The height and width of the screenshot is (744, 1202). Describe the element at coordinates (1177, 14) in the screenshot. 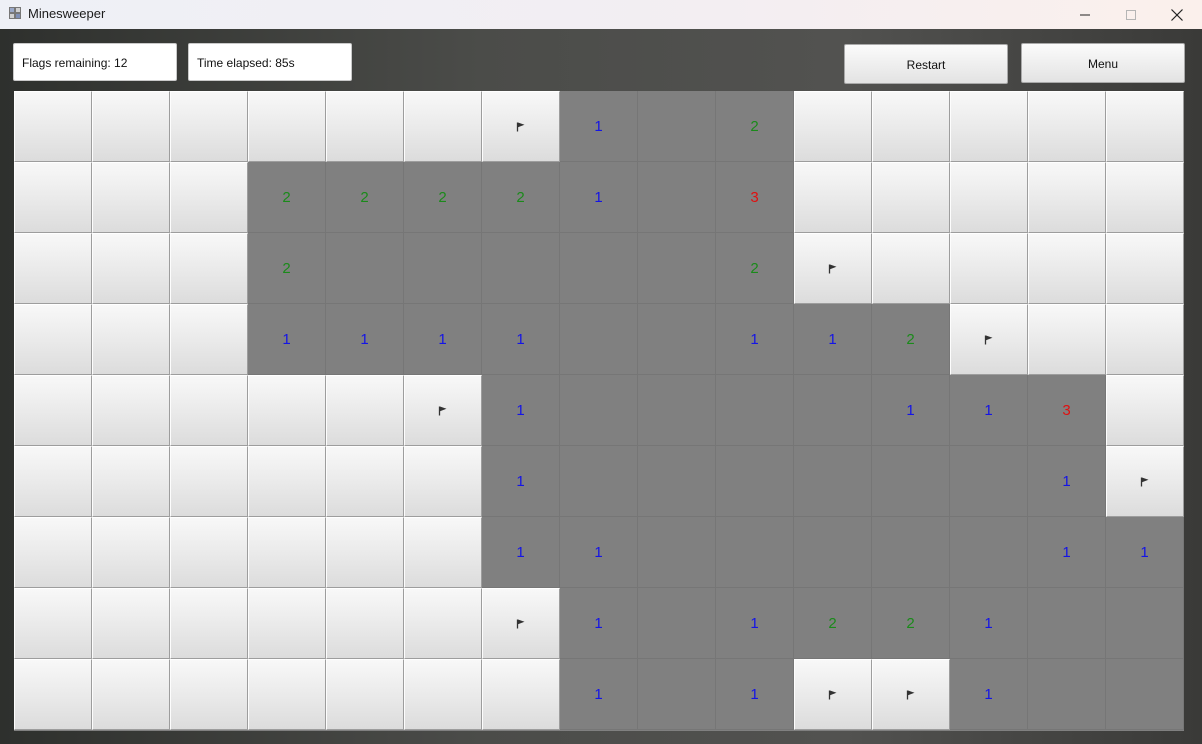

I see `close-icon` at that location.